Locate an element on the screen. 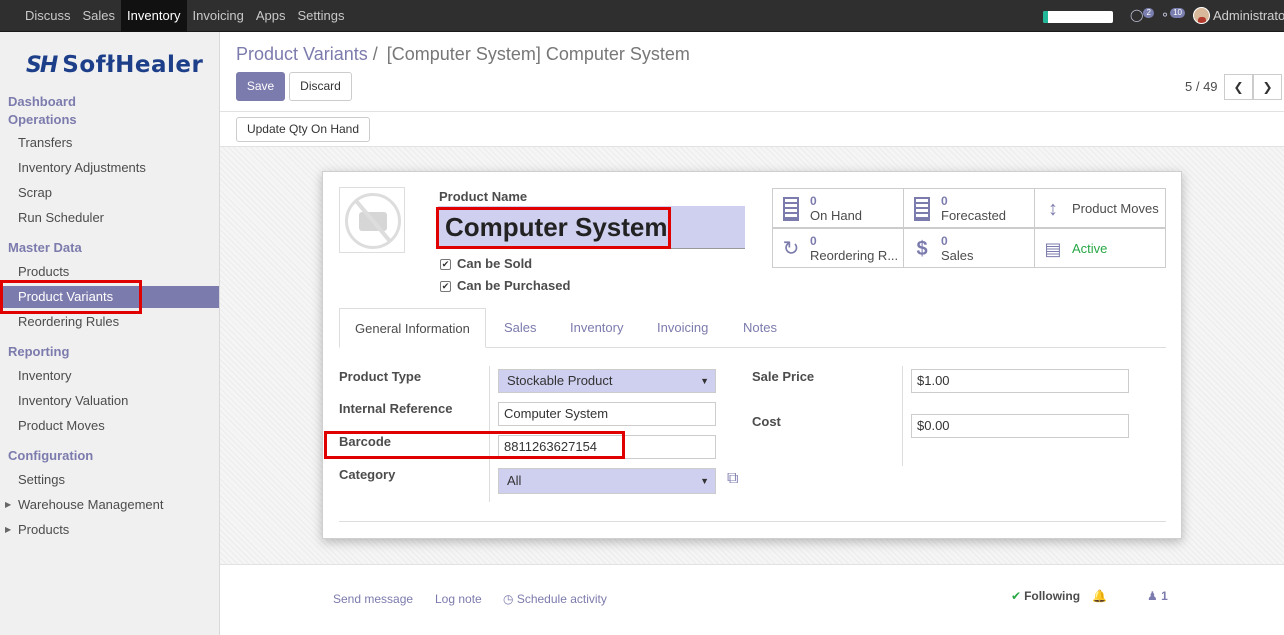 This screenshot has width=1284, height=635. update-qty-button: Update Qty On Hand is located at coordinates (303, 129).